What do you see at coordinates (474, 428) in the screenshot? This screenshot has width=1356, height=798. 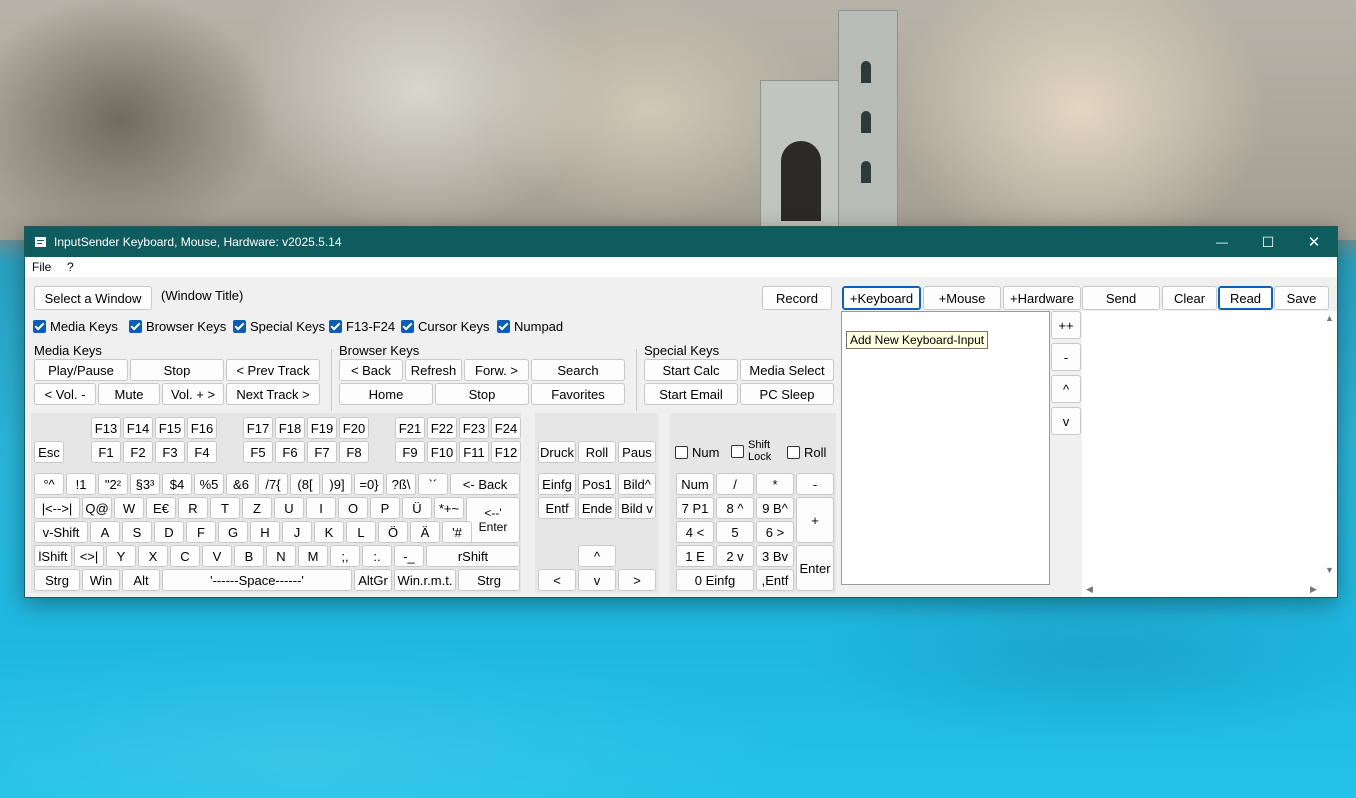 I see `f-key: F23` at bounding box center [474, 428].